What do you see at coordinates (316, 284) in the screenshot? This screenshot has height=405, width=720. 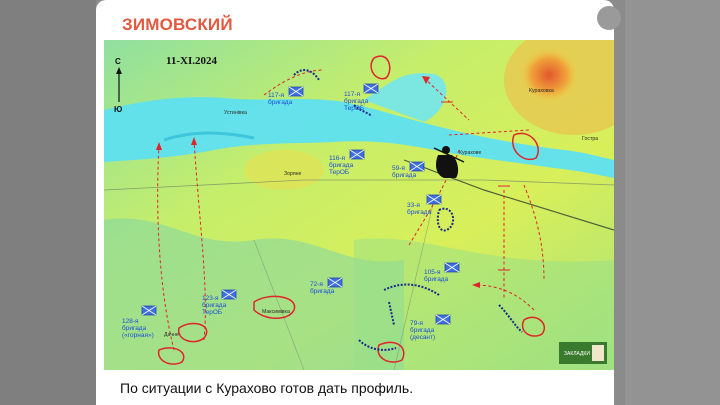 I see `svg-text: 72-я` at bounding box center [316, 284].